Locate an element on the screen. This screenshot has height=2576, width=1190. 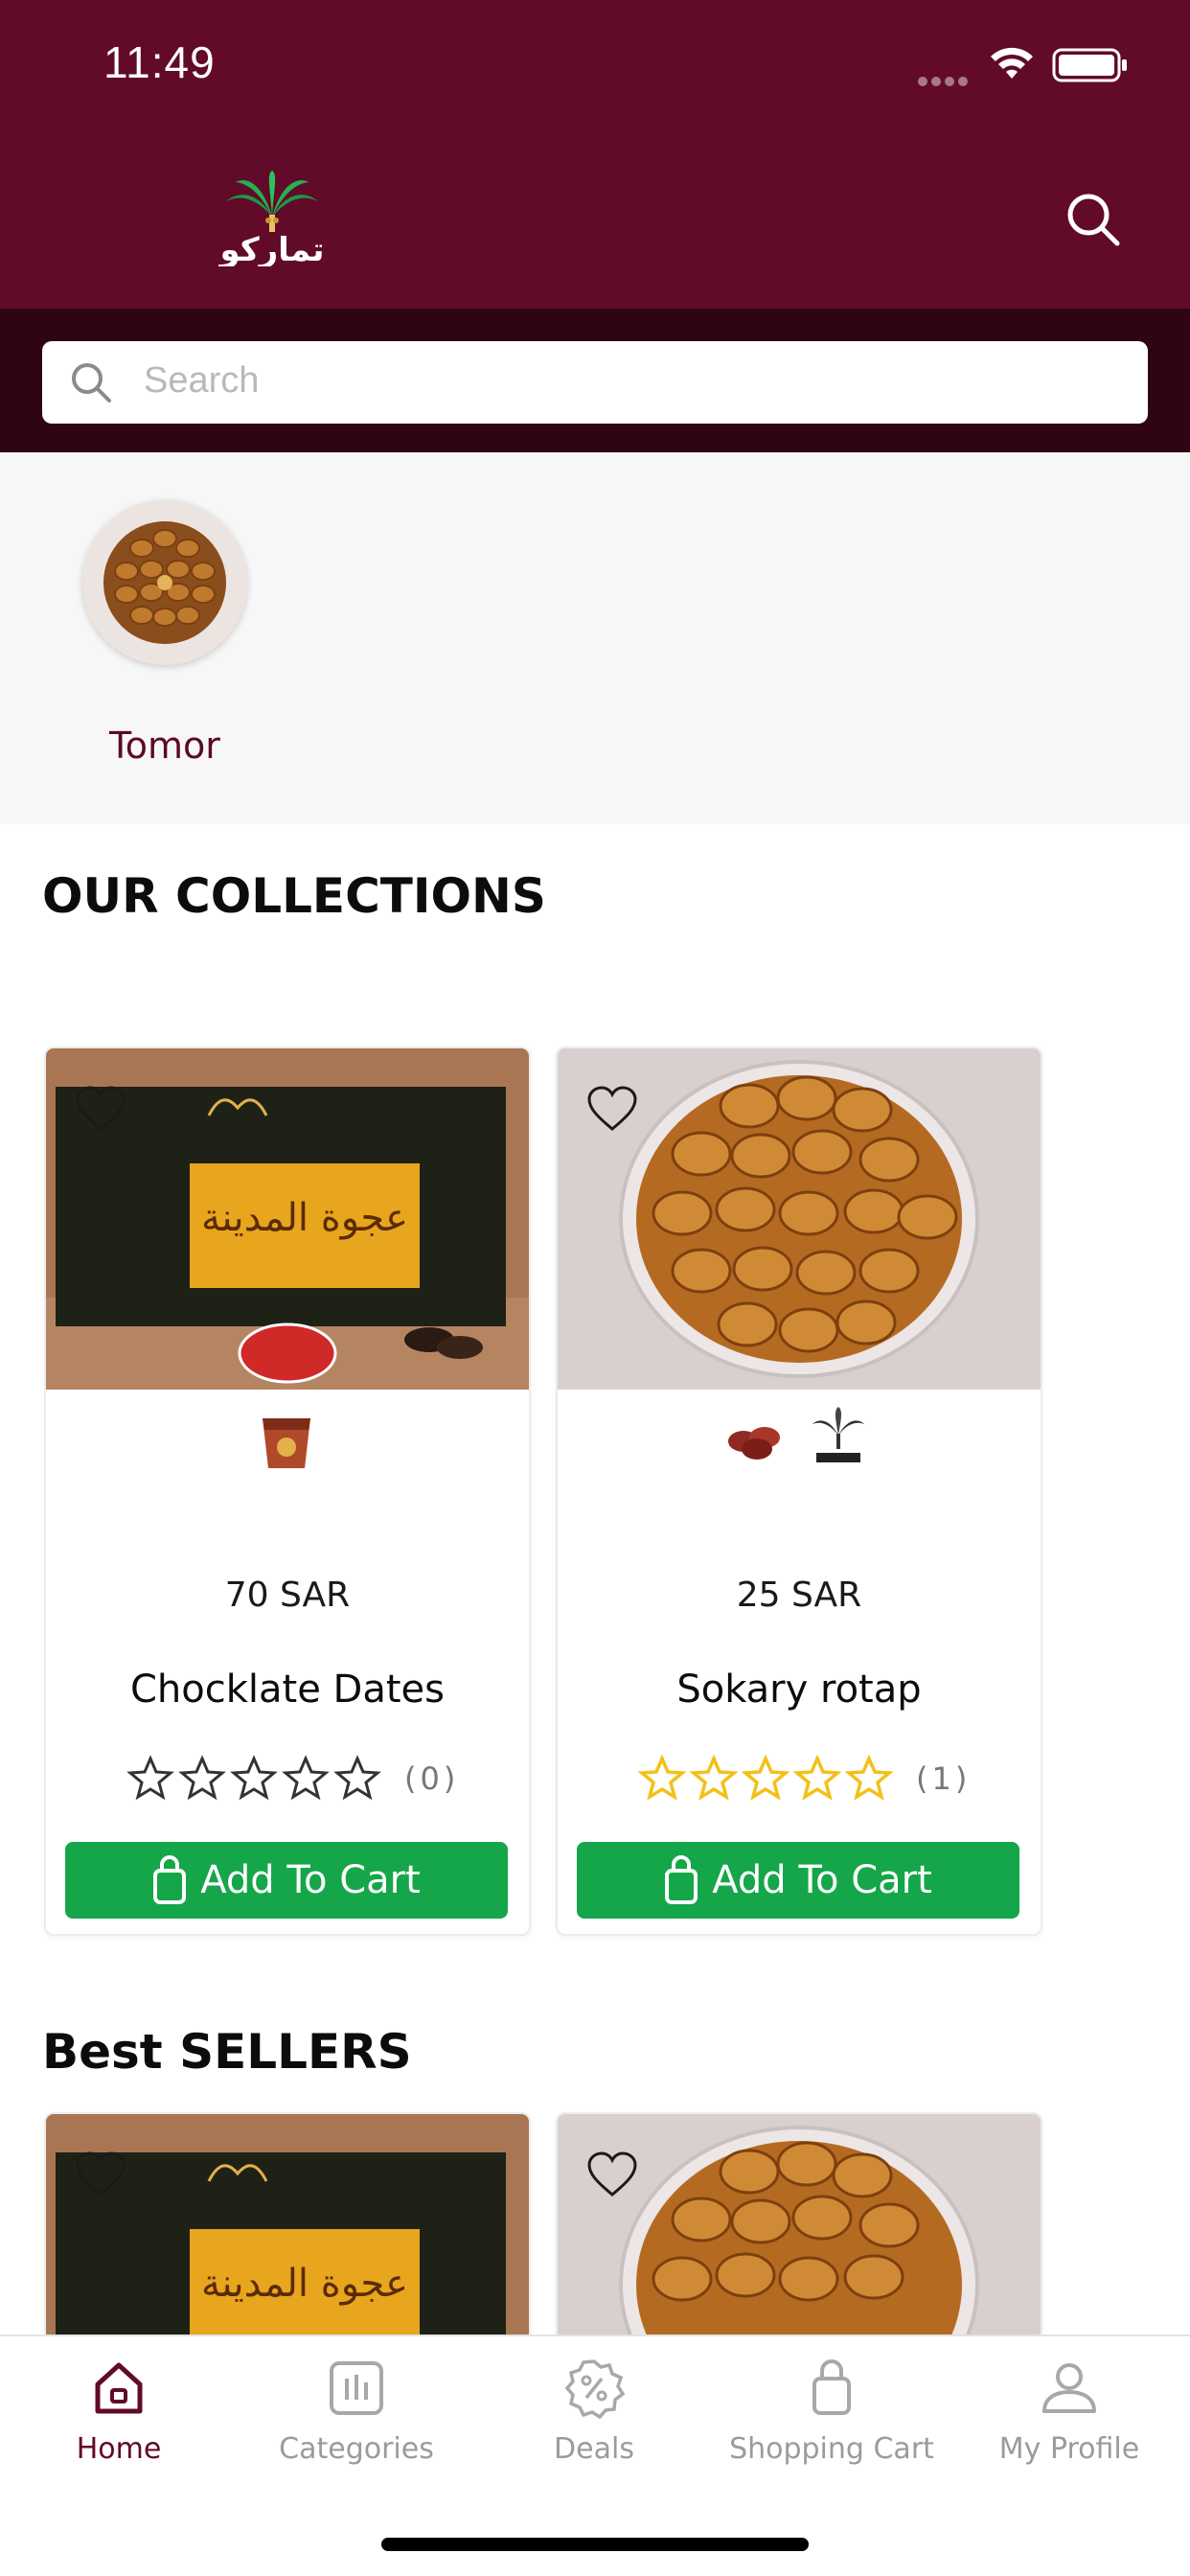
tab-my-profile-label: My Profile is located at coordinates (1069, 2449).